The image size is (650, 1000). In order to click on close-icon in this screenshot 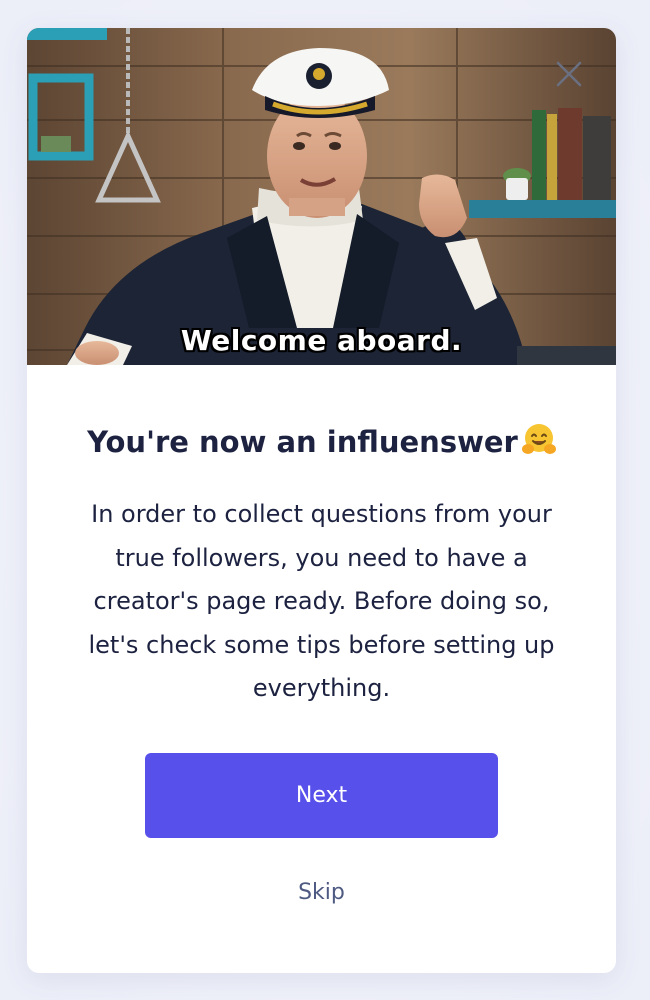, I will do `click(569, 74)`.